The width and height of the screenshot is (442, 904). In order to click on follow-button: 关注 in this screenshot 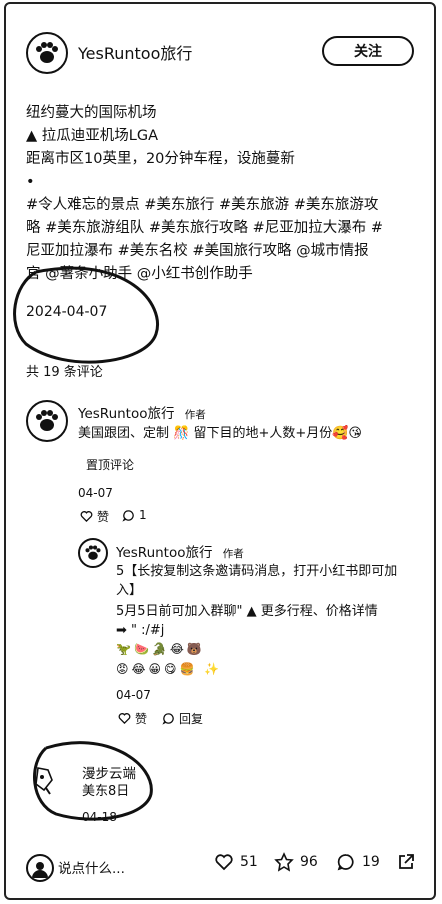, I will do `click(368, 51)`.